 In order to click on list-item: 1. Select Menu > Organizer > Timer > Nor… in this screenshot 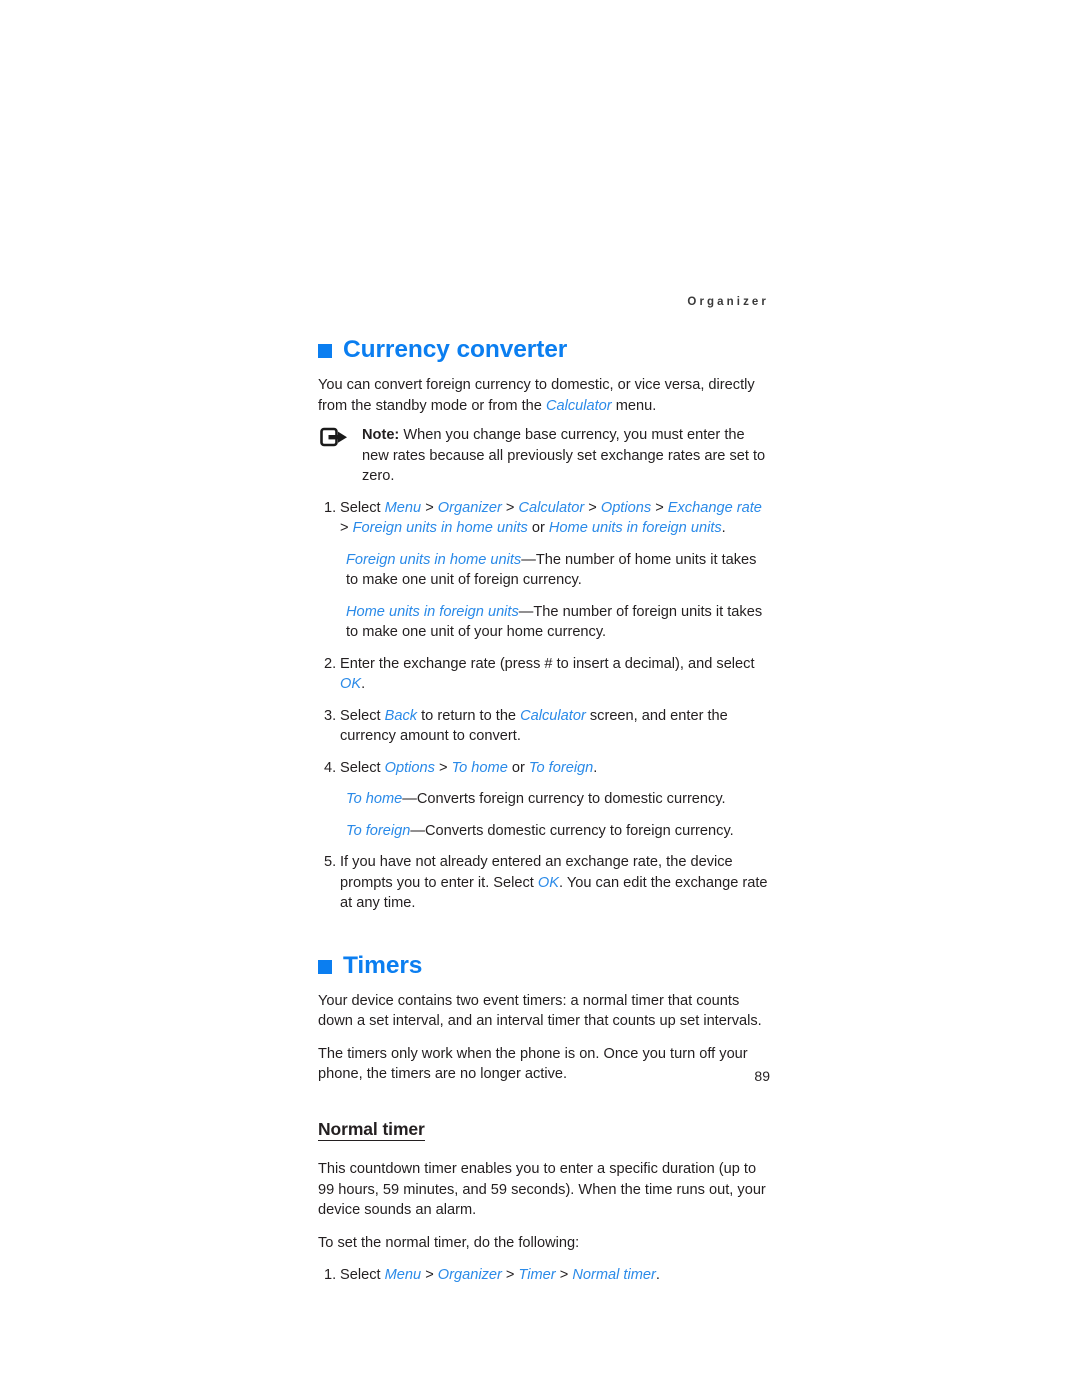, I will do `click(544, 1275)`.